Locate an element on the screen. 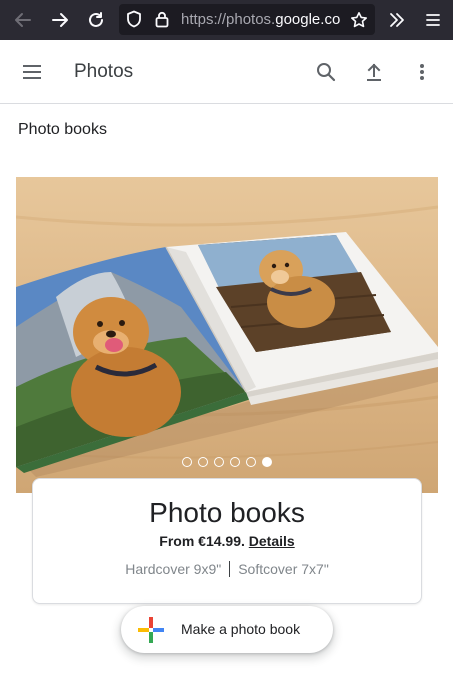 The image size is (453, 677). tracking-protection-button is located at coordinates (134, 19).